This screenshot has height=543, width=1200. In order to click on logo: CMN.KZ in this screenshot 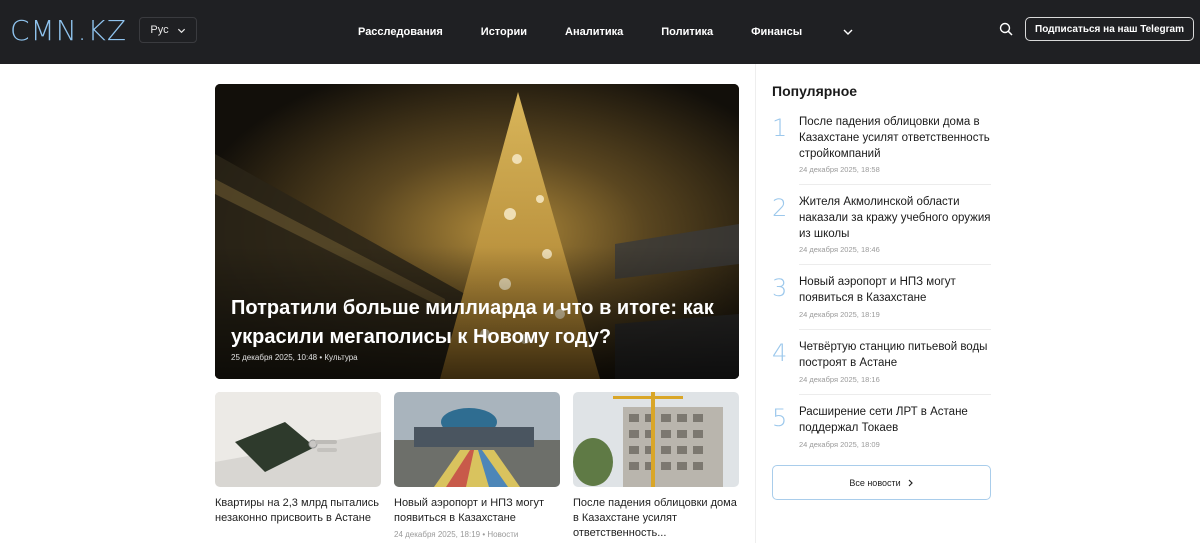, I will do `click(68, 30)`.